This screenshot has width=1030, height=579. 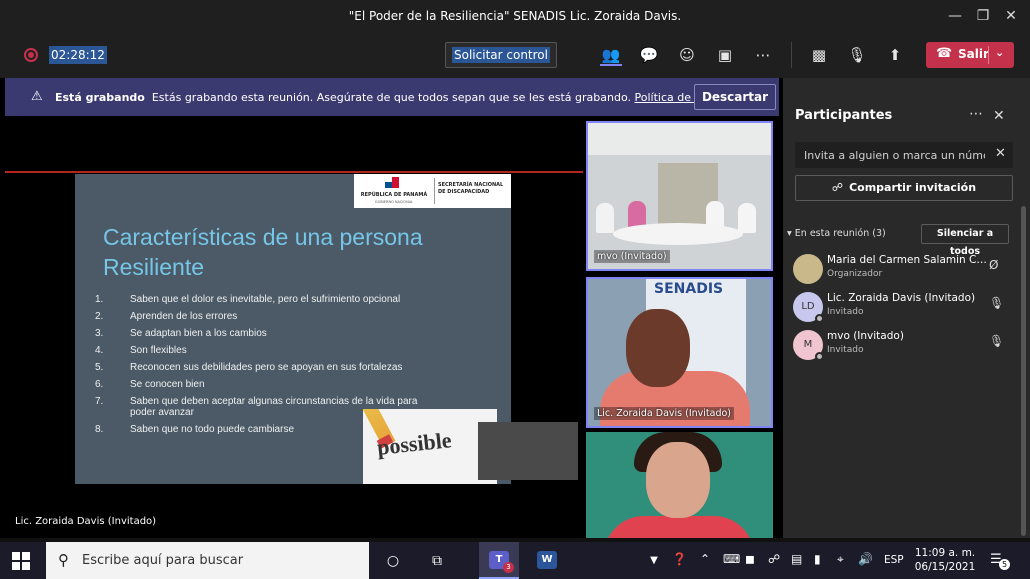 What do you see at coordinates (894, 560) in the screenshot?
I see `language-indicator: ESP` at bounding box center [894, 560].